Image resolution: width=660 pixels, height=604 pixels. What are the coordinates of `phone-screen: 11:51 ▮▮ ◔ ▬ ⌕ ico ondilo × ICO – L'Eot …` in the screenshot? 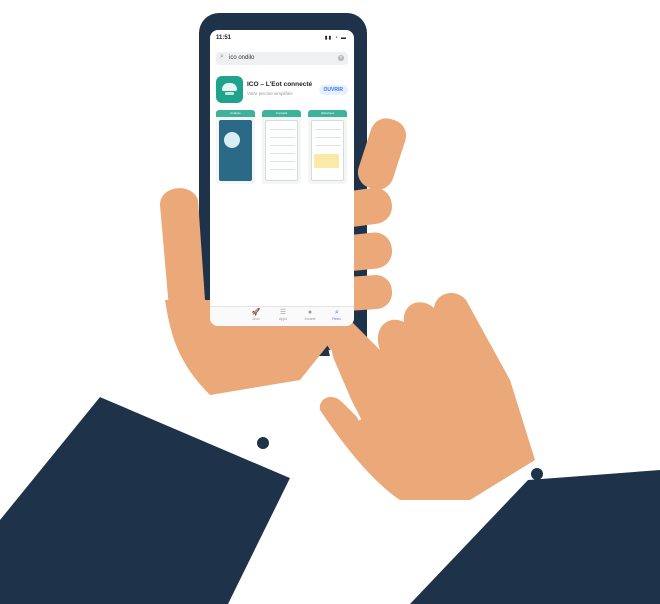 It's located at (282, 178).